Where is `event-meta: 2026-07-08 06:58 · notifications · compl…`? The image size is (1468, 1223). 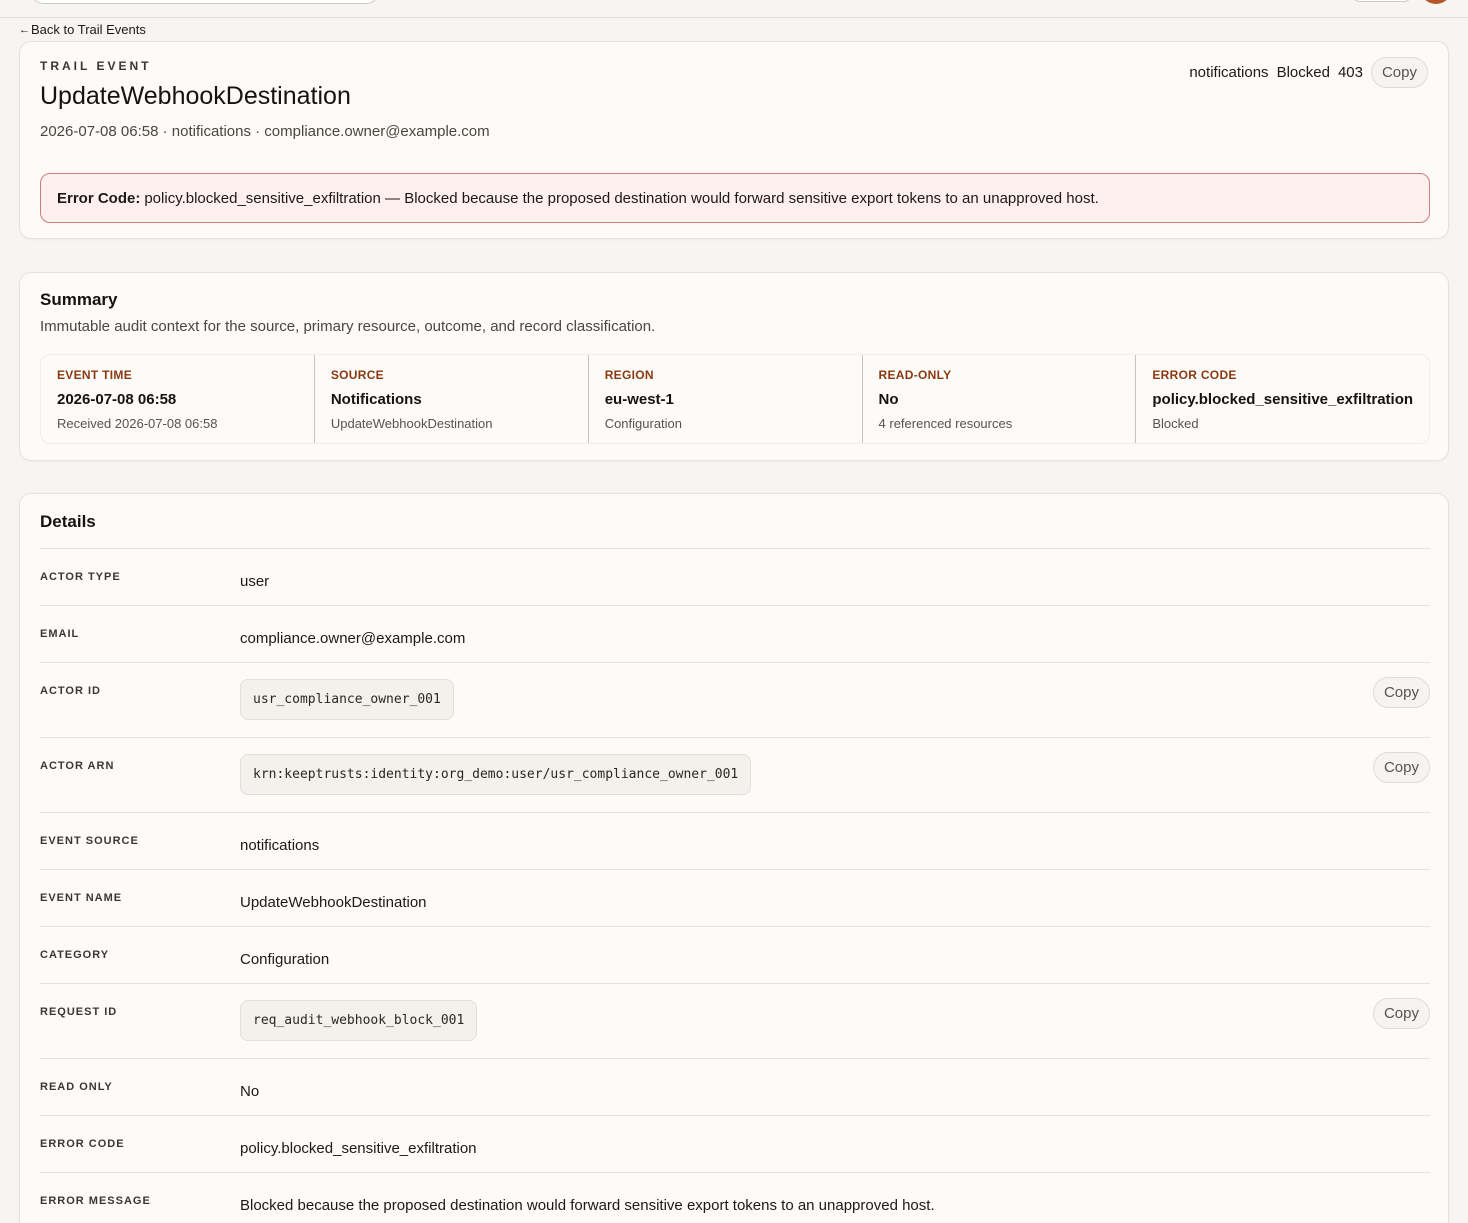
event-meta: 2026-07-08 06:58 · notifications · compl… is located at coordinates (265, 131).